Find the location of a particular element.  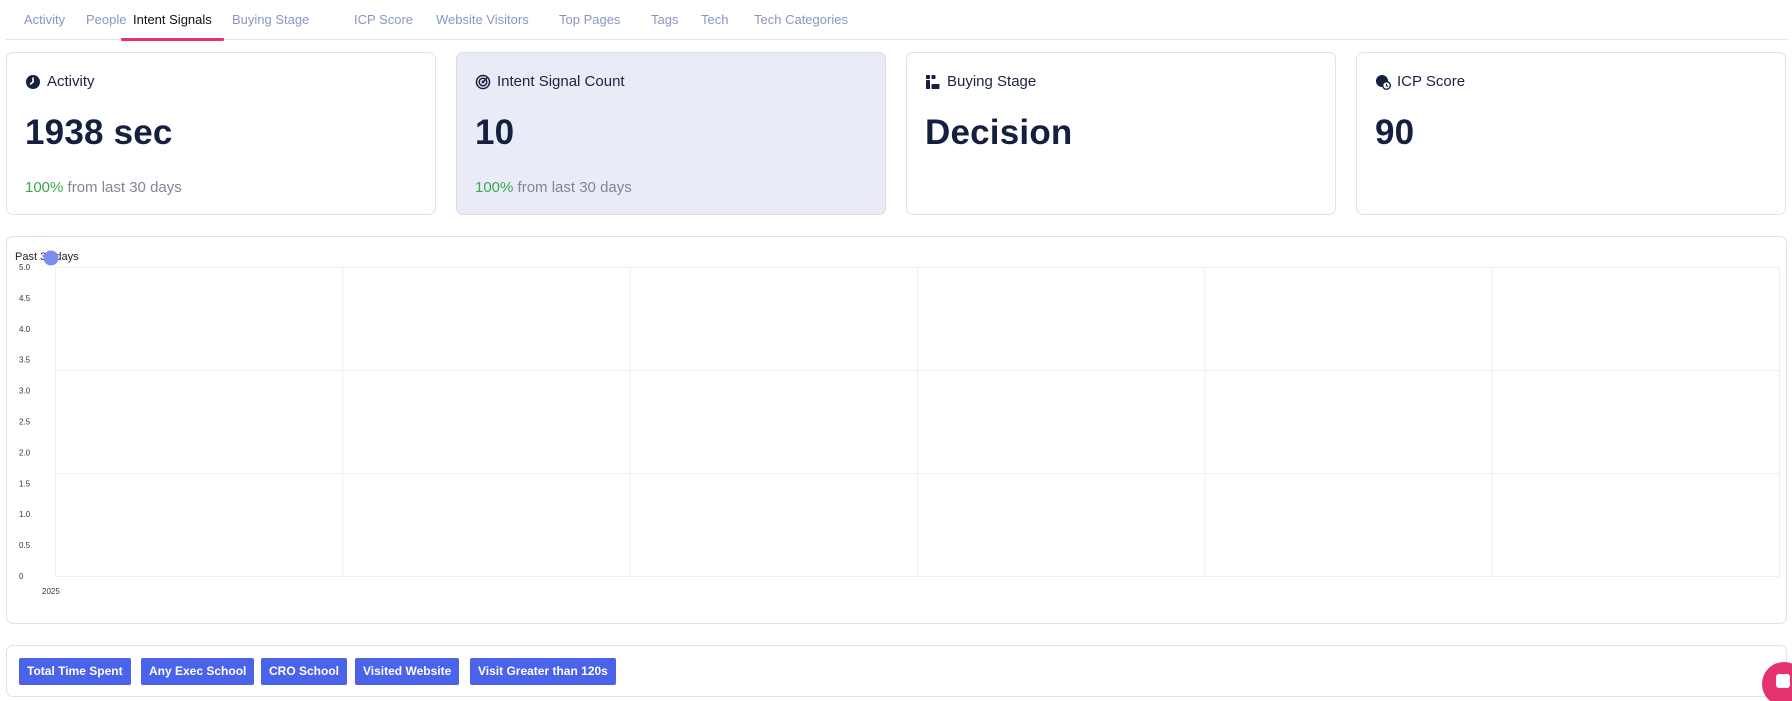

tag-total-time-spent: Total Time Spent is located at coordinates (75, 671).